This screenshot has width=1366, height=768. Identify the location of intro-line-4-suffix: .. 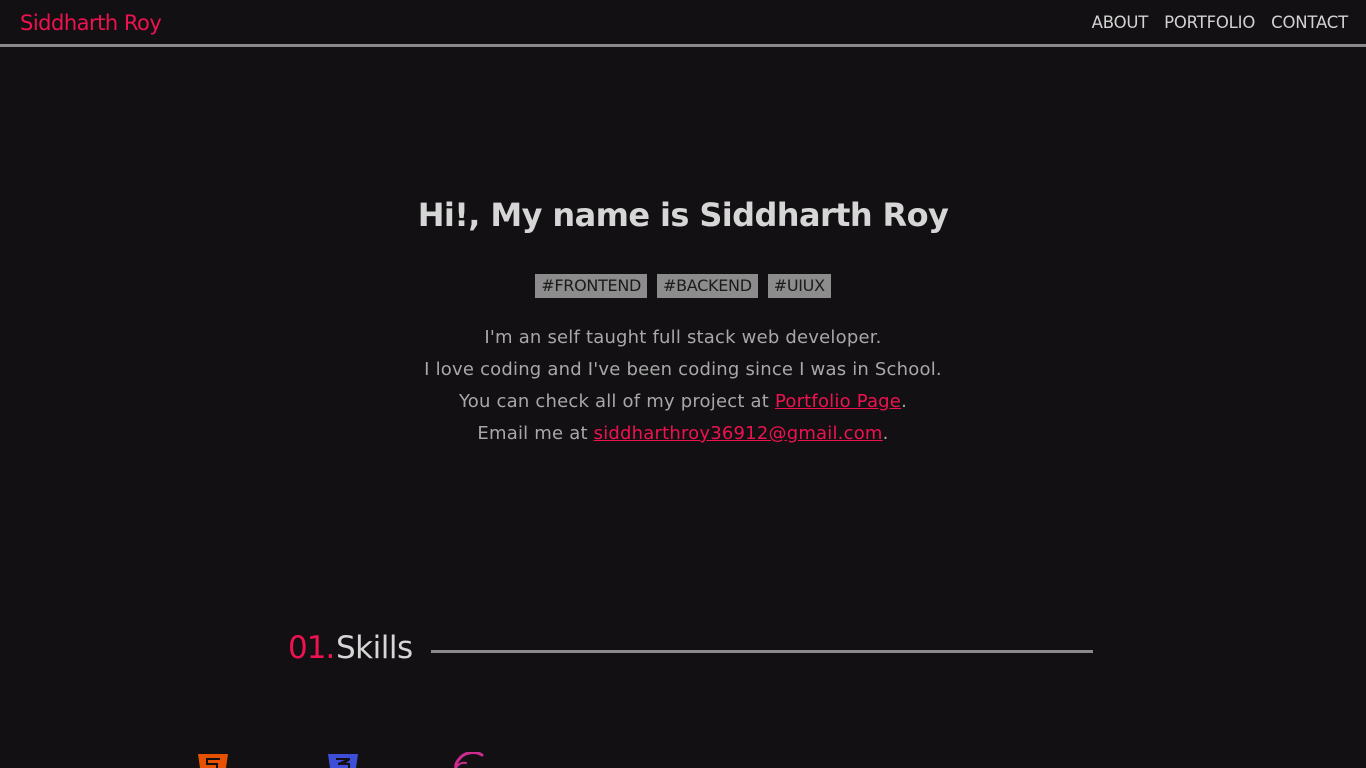
(885, 433).